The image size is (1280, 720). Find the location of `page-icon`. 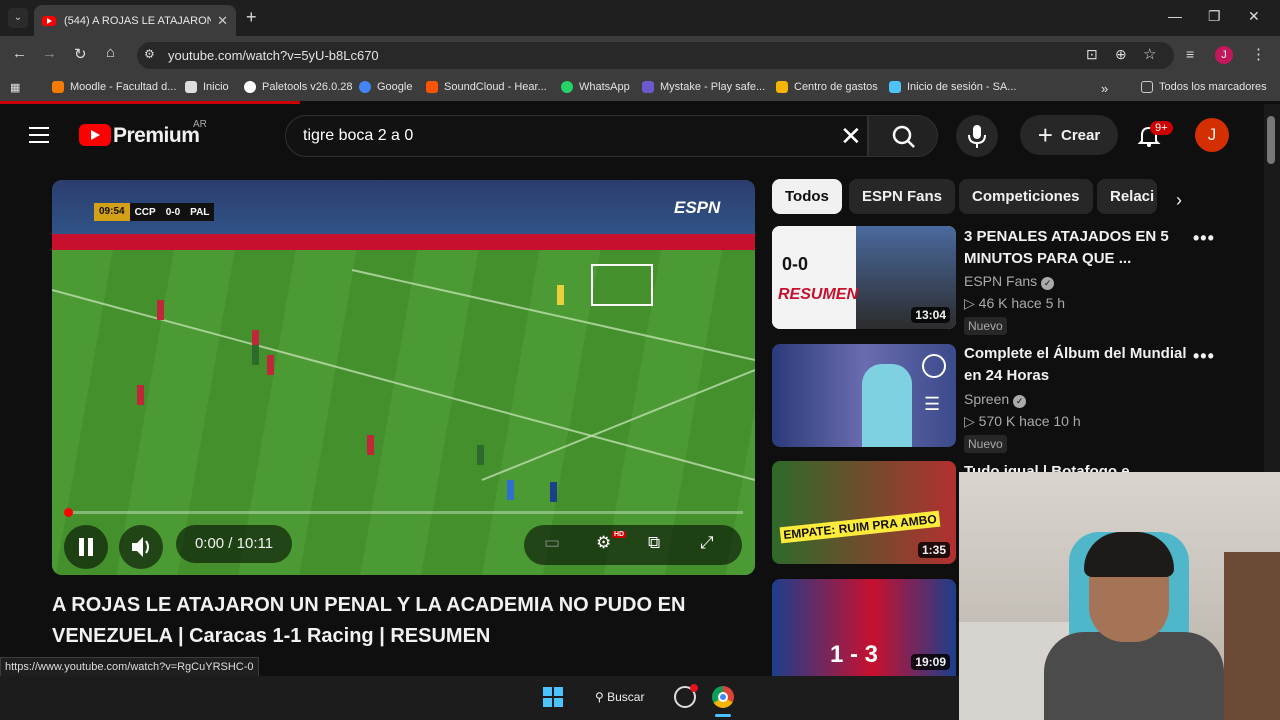

page-icon is located at coordinates (191, 87).